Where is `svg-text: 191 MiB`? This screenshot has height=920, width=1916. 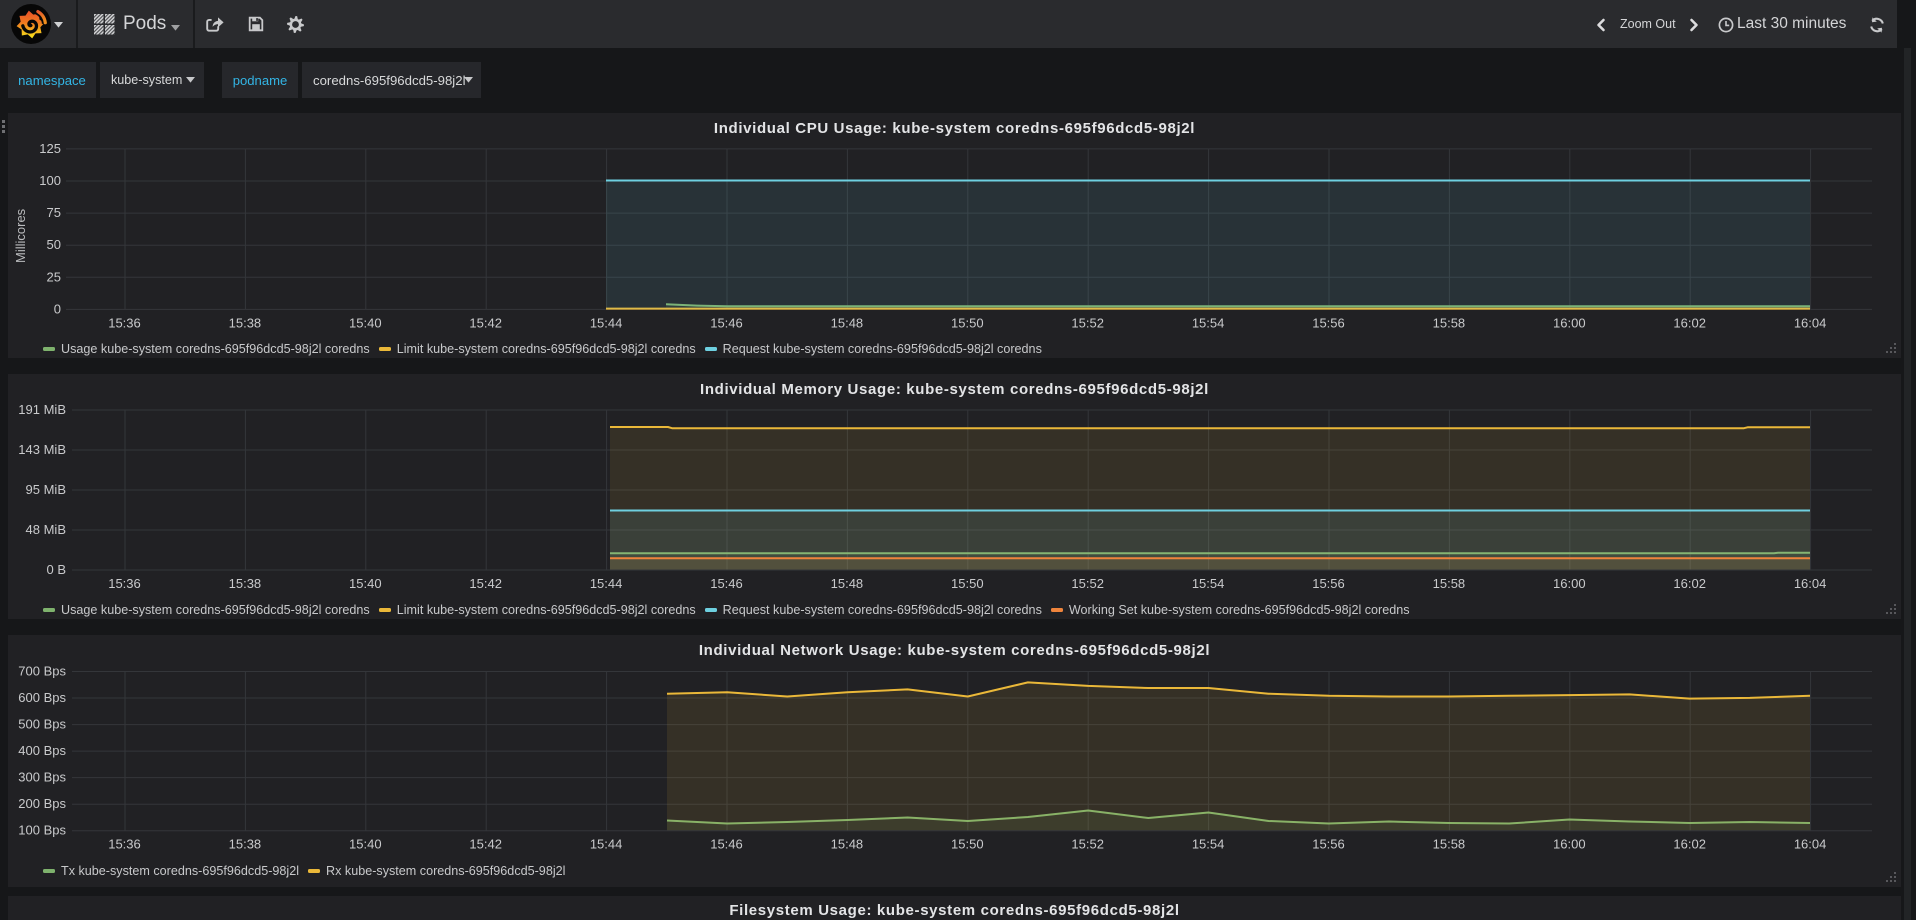 svg-text: 191 MiB is located at coordinates (42, 409).